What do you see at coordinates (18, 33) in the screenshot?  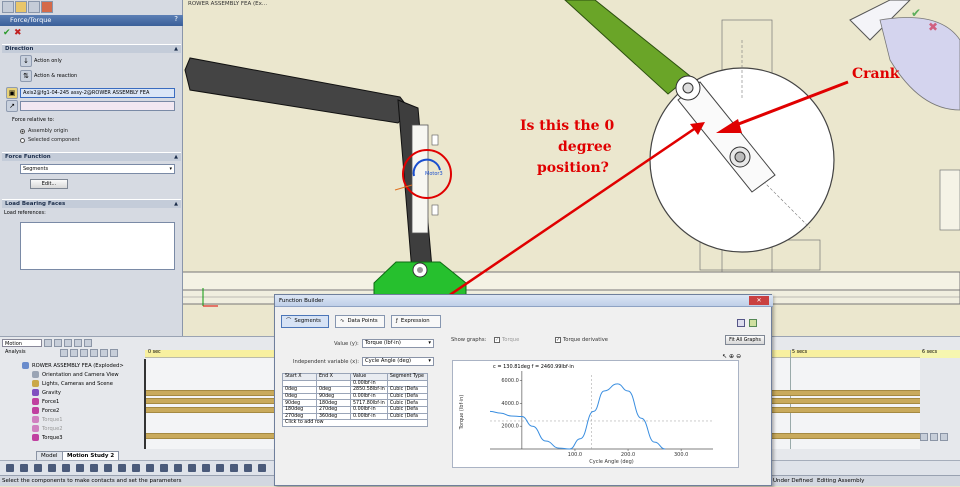 I see `cancel-button: ✖` at bounding box center [18, 33].